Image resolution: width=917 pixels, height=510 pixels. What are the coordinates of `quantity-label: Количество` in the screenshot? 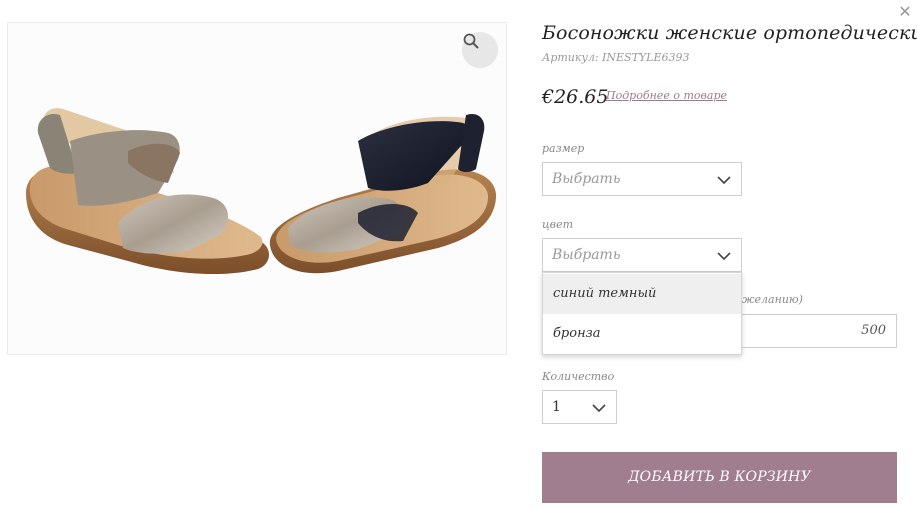 It's located at (578, 376).